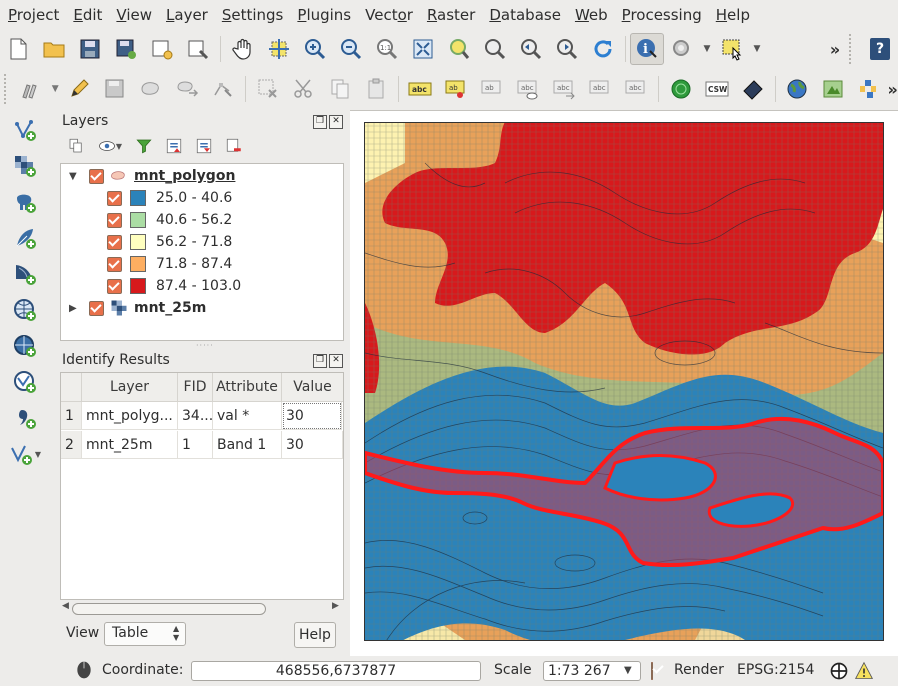 This screenshot has width=898, height=686. I want to click on add-spatialite-layer-button, so click(25, 238).